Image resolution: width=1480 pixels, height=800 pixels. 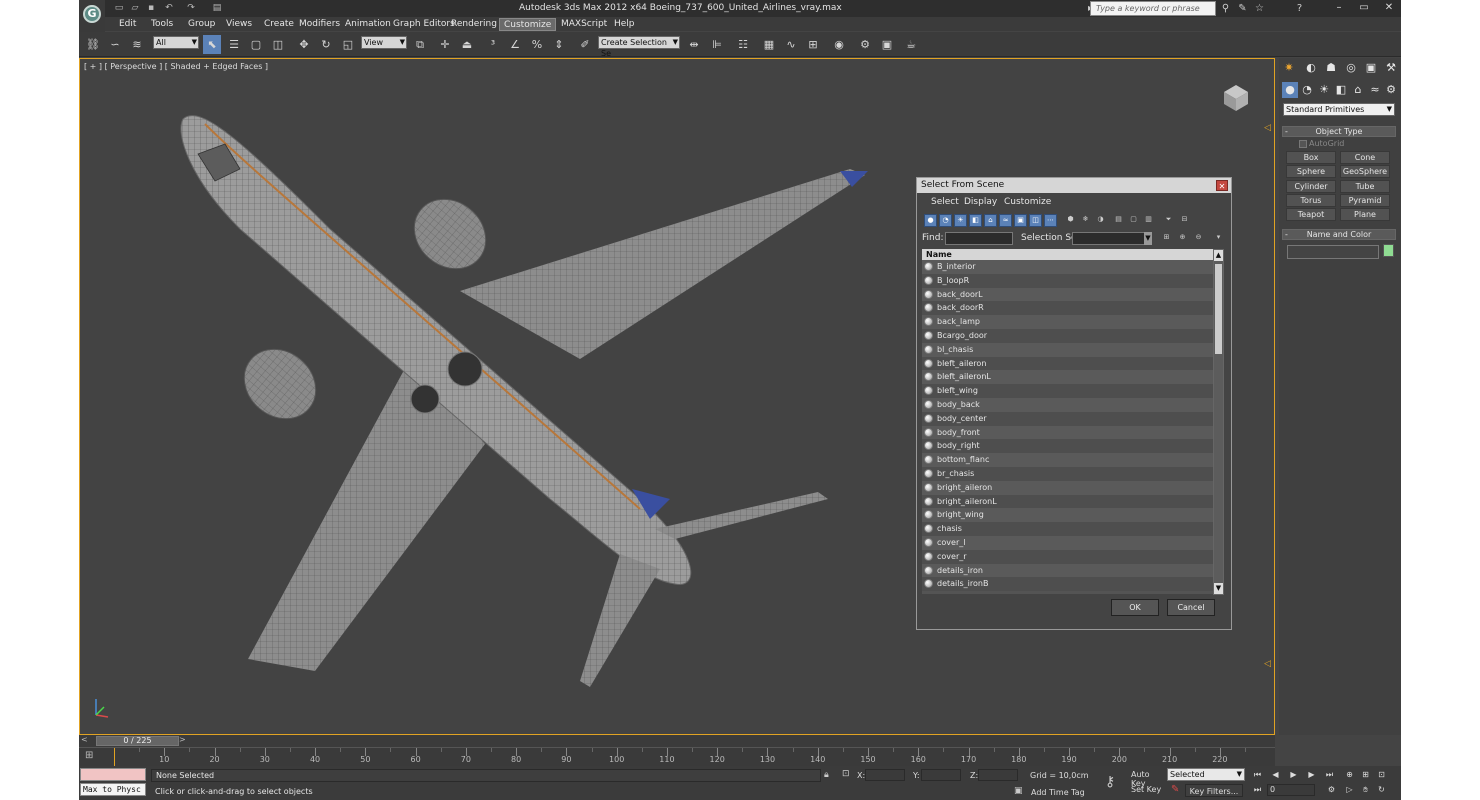 I want to click on save-icon: ▪, so click(x=151, y=8).